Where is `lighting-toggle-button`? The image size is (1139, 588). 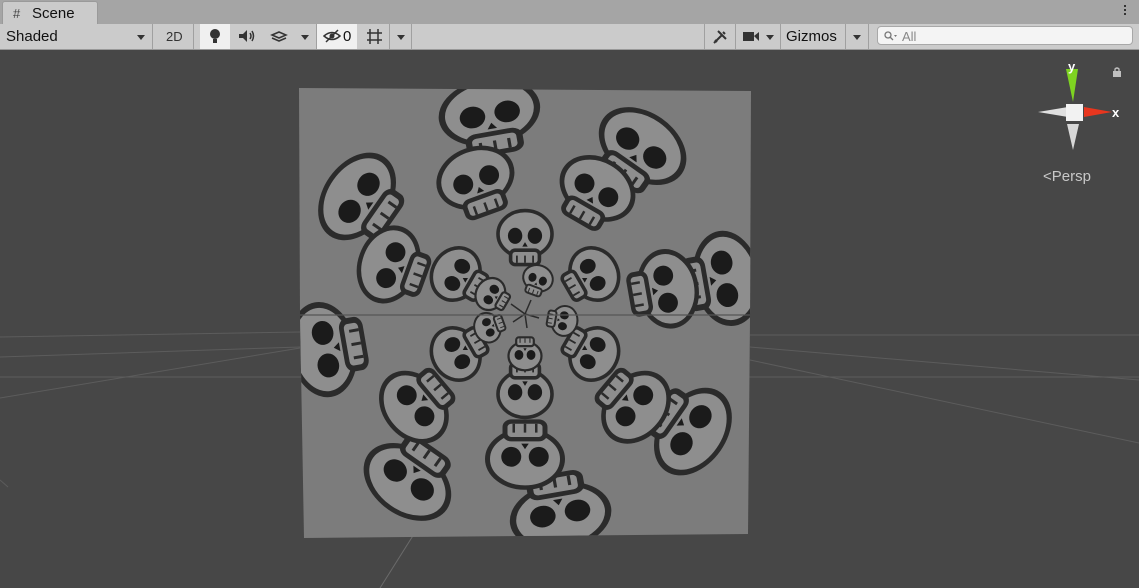 lighting-toggle-button is located at coordinates (215, 36).